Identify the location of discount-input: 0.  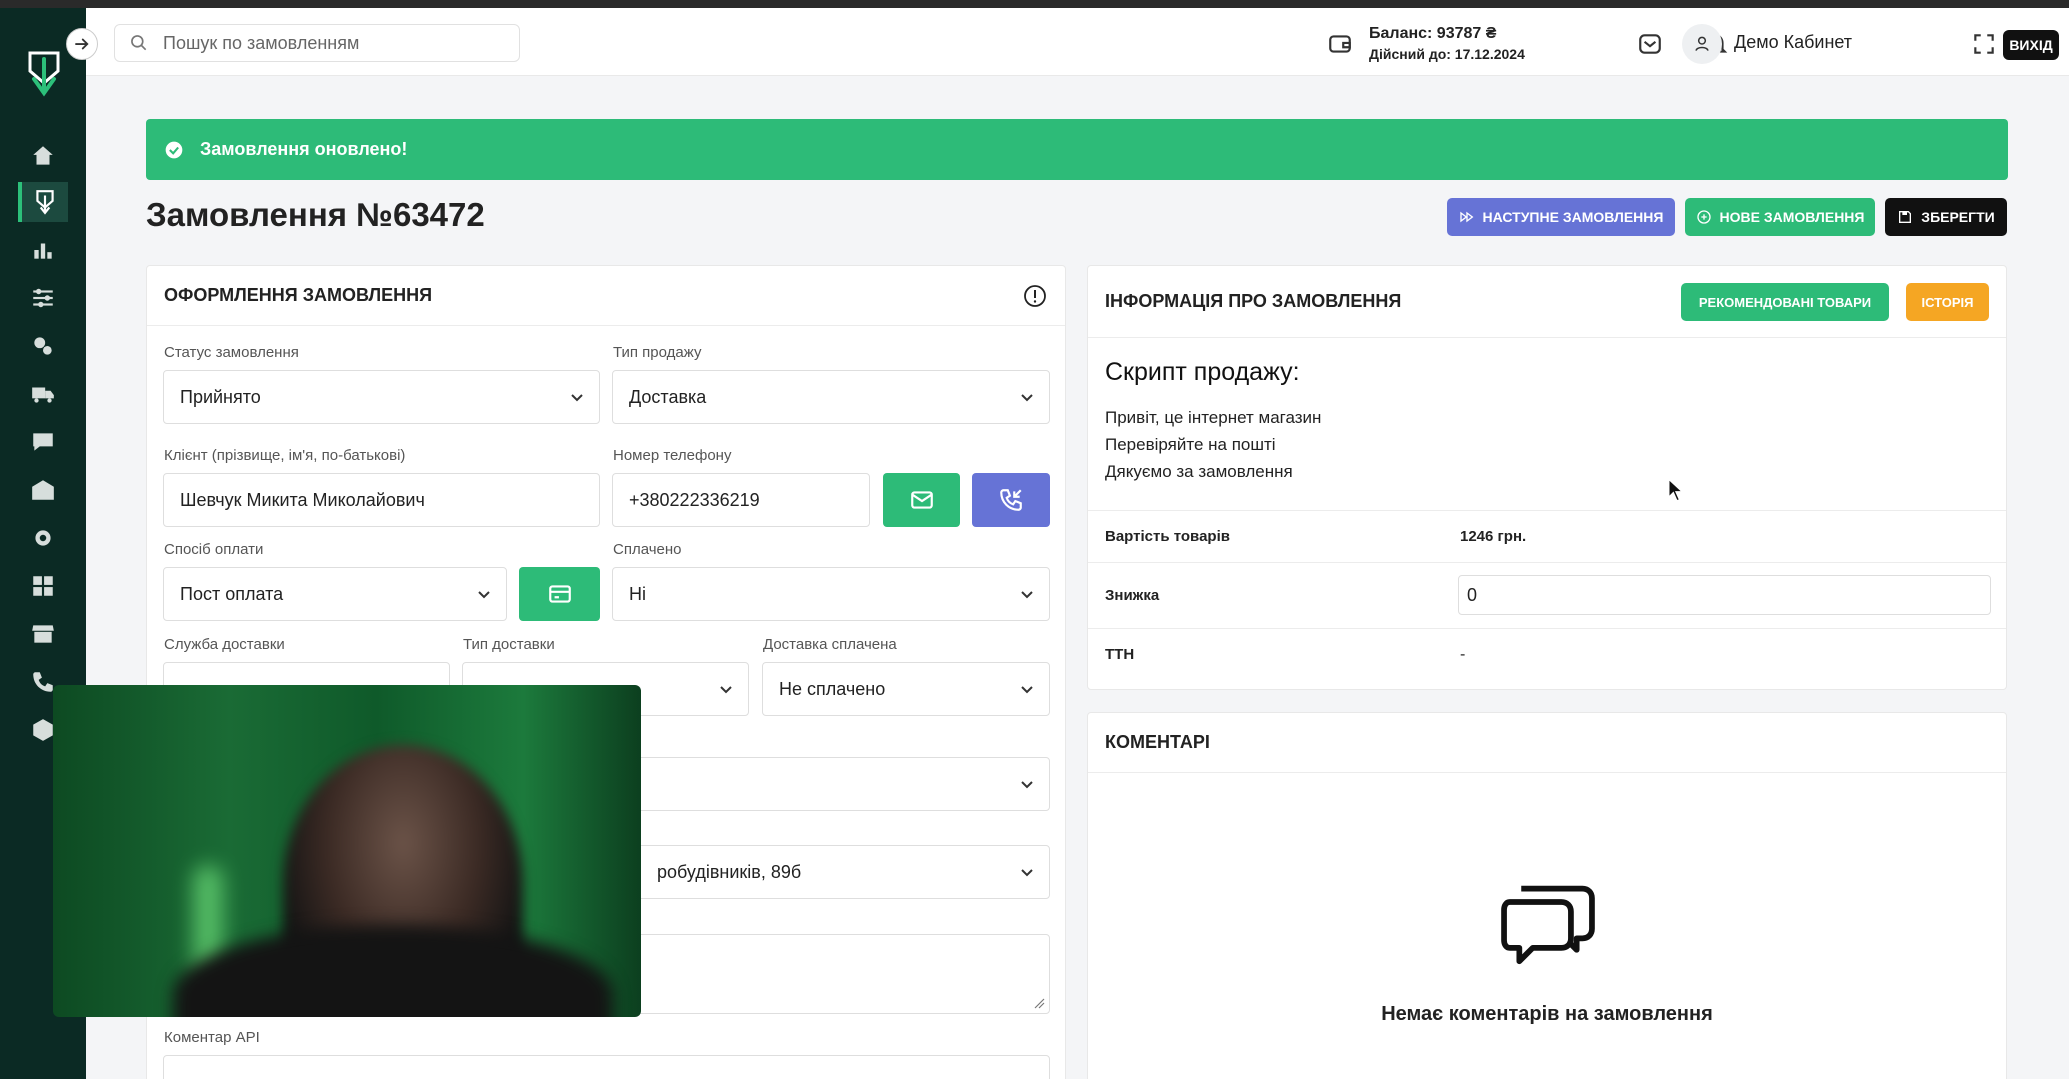
(1724, 595).